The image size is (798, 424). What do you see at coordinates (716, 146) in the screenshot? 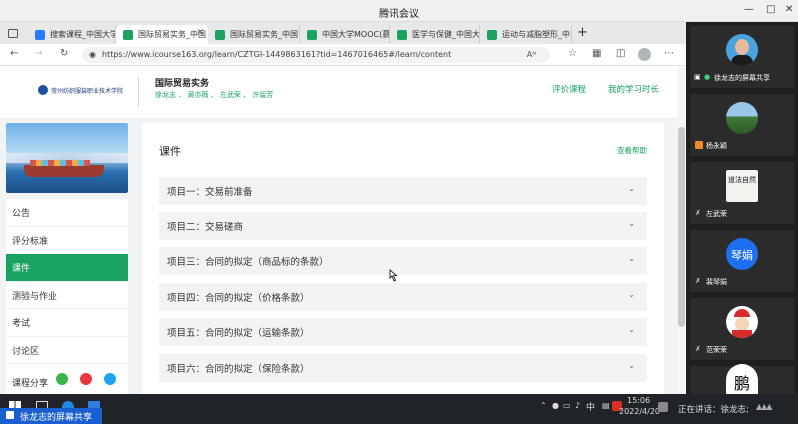
I see `participant-name: 杨永颖` at bounding box center [716, 146].